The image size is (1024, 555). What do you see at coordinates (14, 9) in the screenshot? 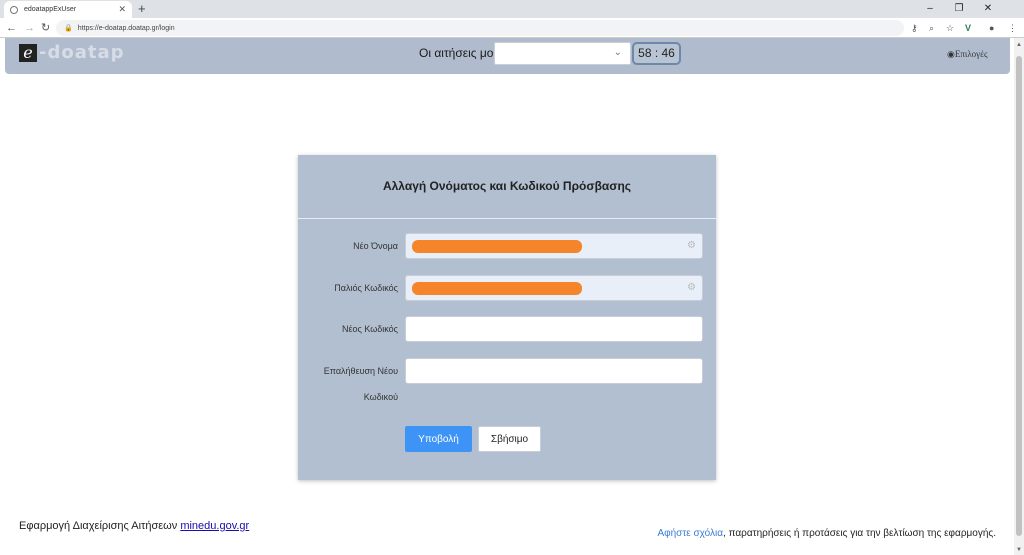
I see `globe-icon` at bounding box center [14, 9].